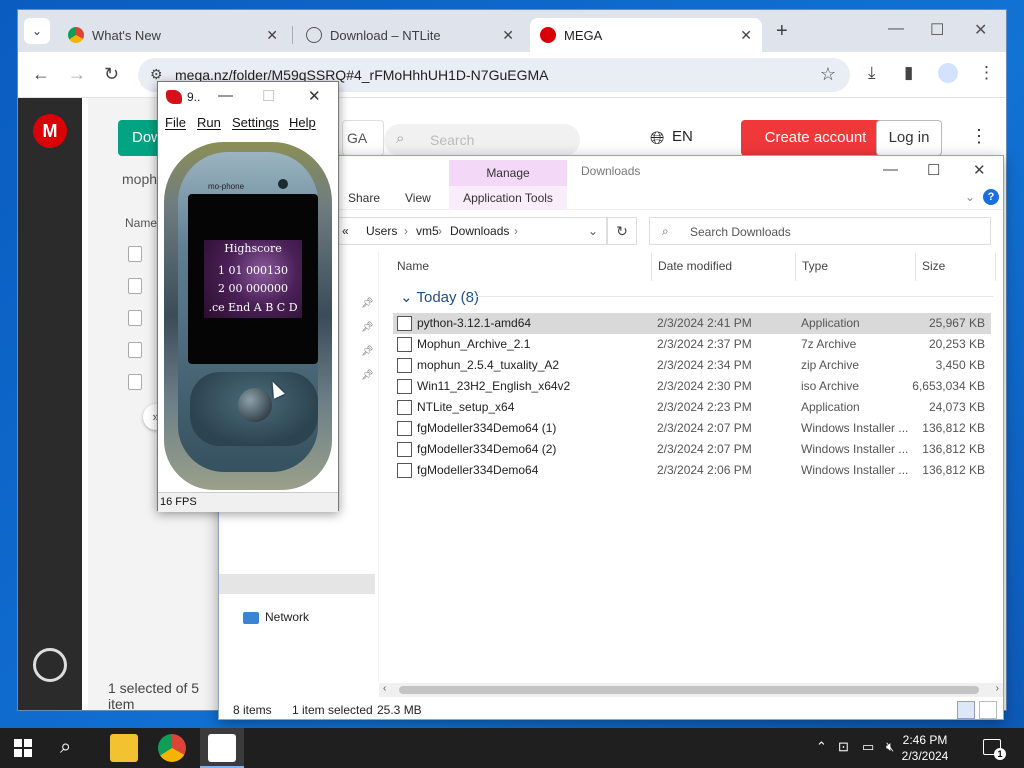 The image size is (1024, 768). I want to click on search-icon: ⌕, so click(65, 747).